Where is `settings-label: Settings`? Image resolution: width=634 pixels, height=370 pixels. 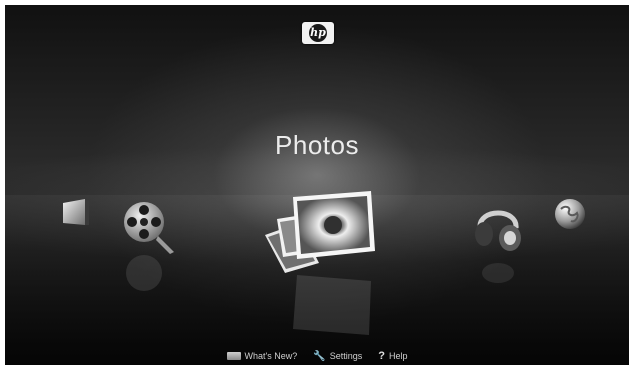 settings-label: Settings is located at coordinates (346, 356).